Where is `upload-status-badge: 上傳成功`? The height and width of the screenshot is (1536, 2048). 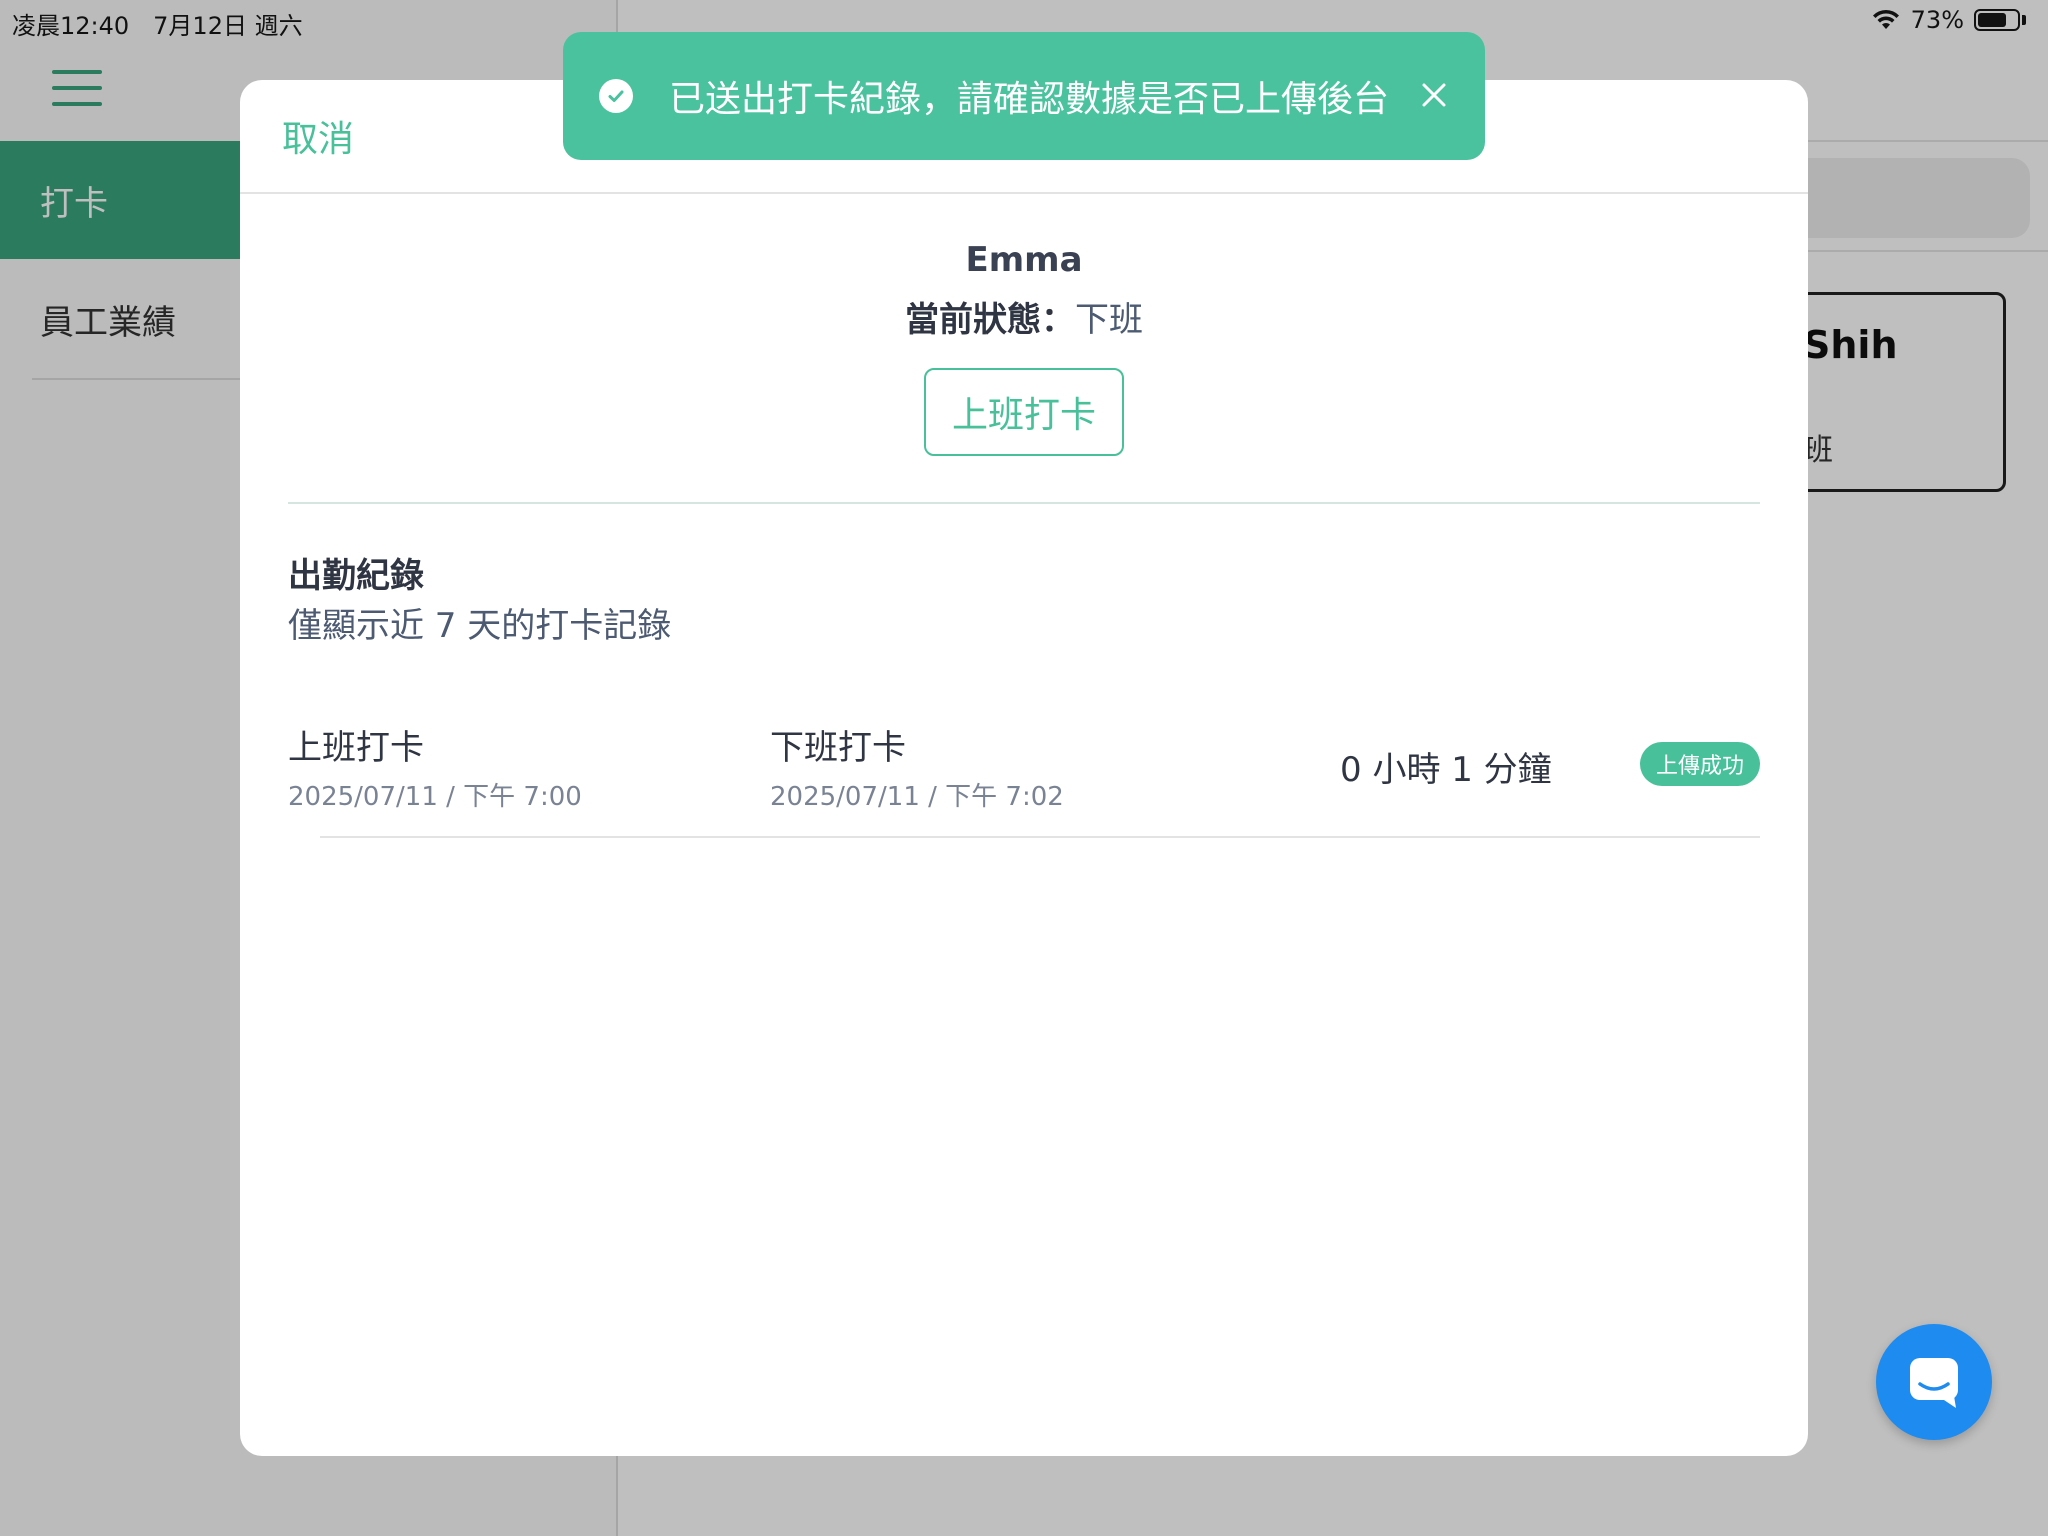 upload-status-badge: 上傳成功 is located at coordinates (1700, 764).